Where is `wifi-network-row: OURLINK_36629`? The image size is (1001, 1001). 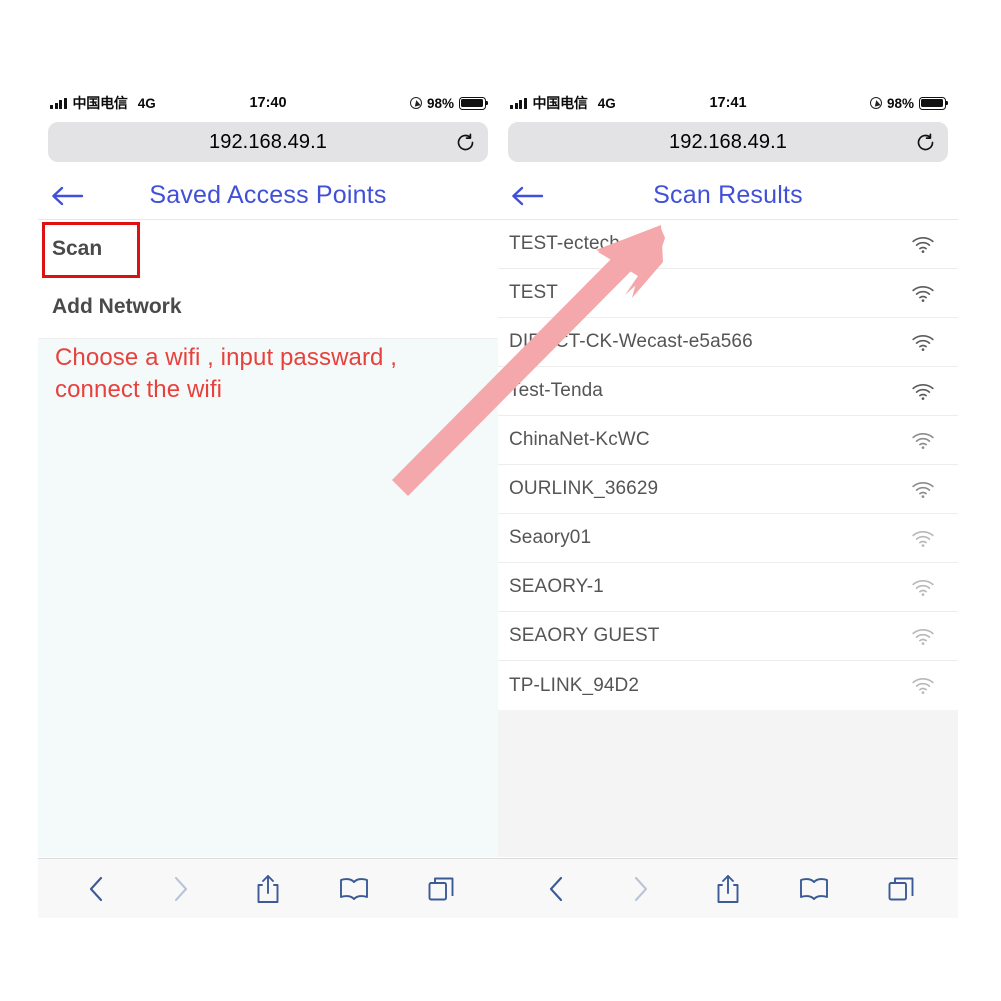
wifi-network-row: OURLINK_36629 is located at coordinates (728, 489).